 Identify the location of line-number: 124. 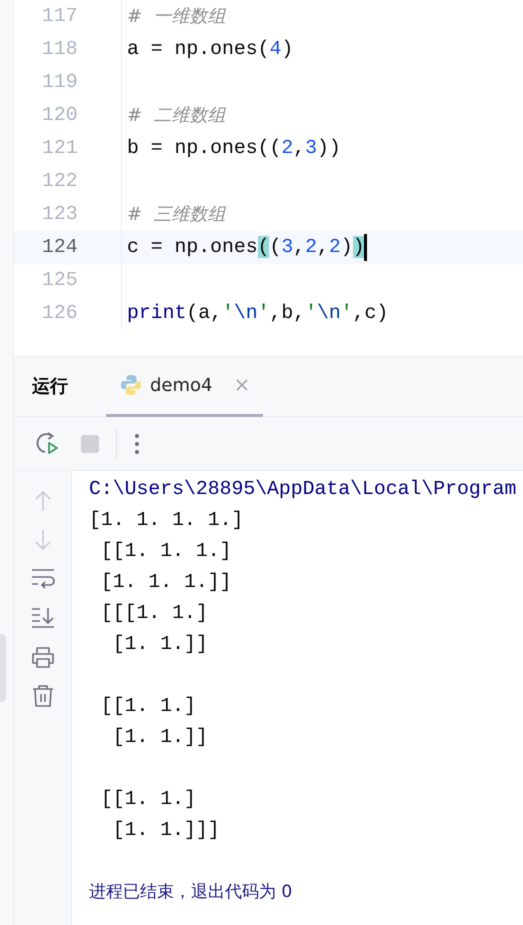
(68, 247).